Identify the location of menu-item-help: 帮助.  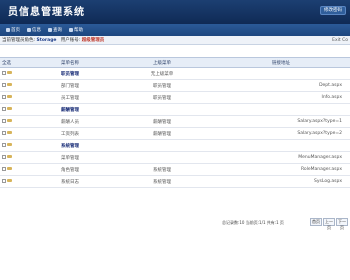
(76, 30).